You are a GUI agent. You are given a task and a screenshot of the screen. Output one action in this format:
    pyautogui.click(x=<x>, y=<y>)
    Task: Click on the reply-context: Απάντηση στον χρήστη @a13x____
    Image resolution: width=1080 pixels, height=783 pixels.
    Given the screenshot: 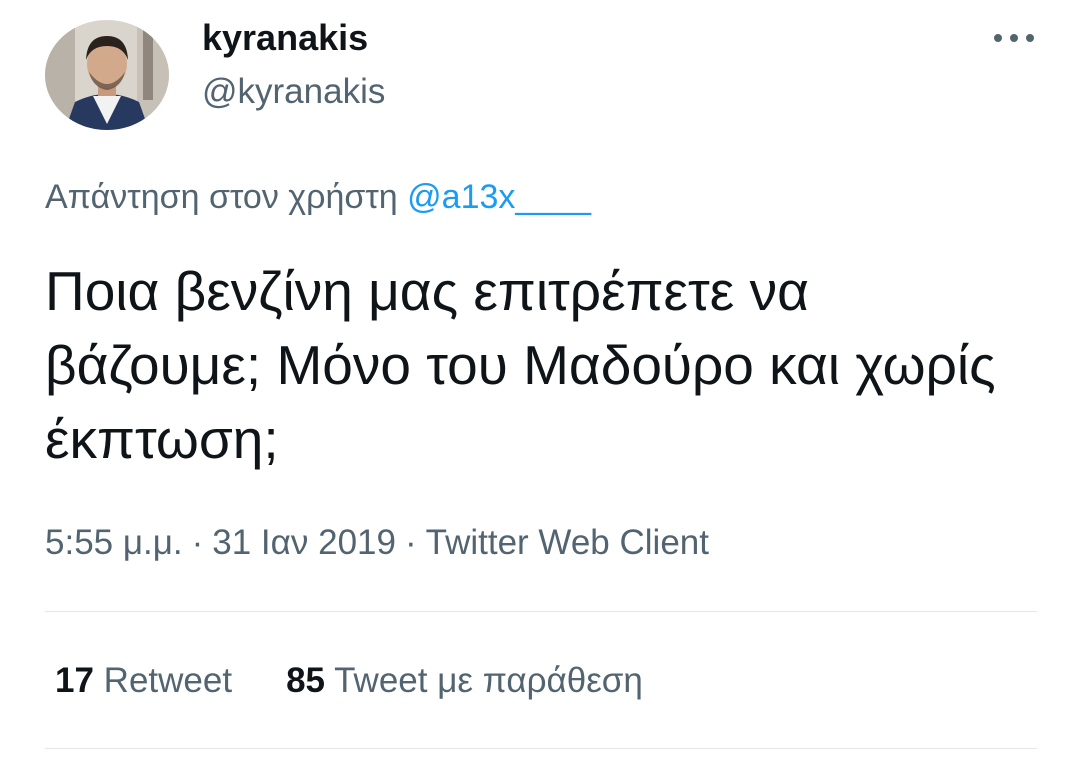 What is the action you would take?
    pyautogui.click(x=318, y=197)
    